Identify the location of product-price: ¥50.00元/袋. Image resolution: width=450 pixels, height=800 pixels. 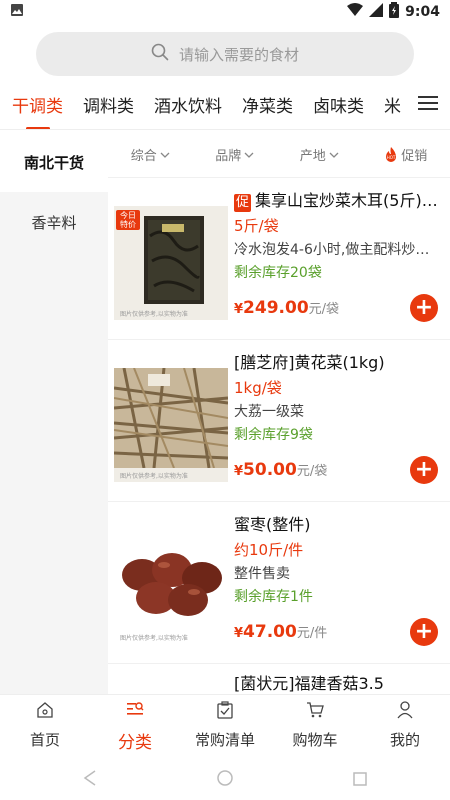
(280, 470).